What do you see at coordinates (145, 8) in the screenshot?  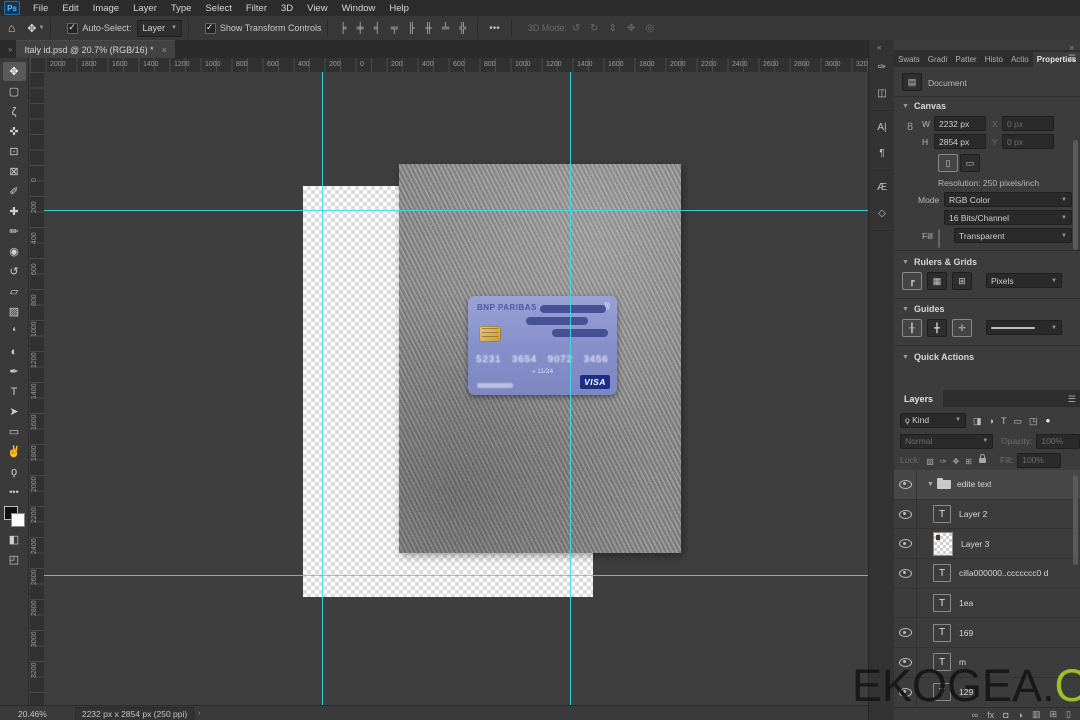 I see `menu-layer: Layer` at bounding box center [145, 8].